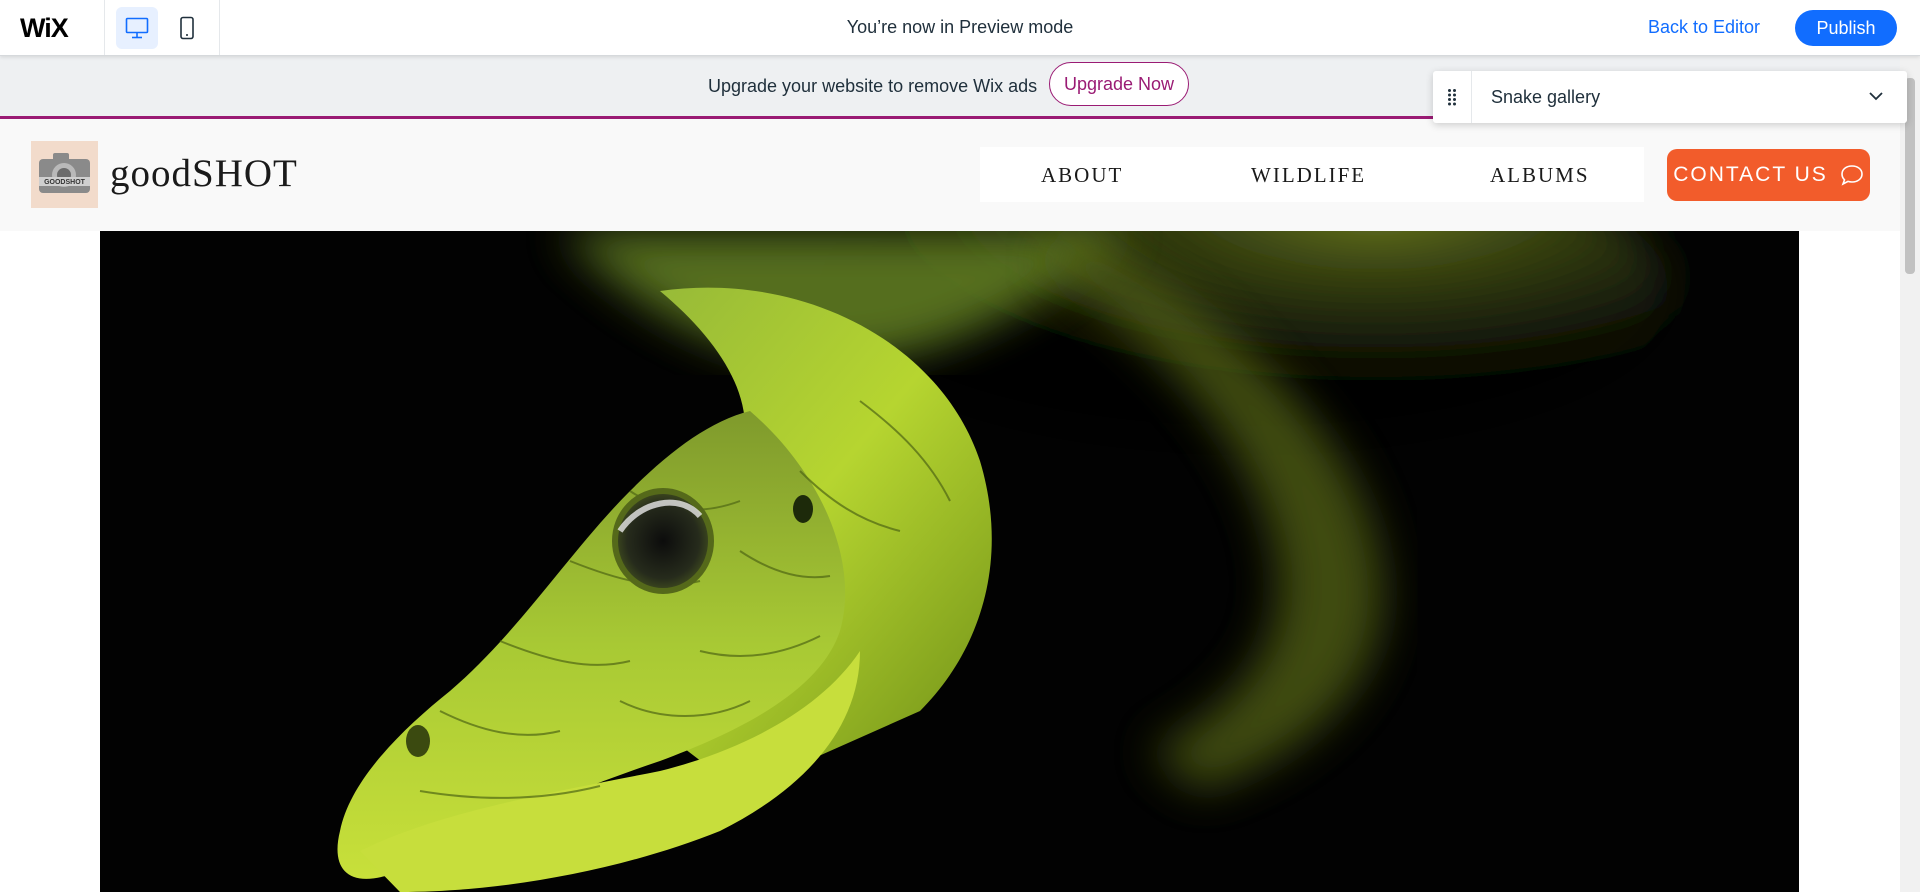 Image resolution: width=1920 pixels, height=892 pixels. What do you see at coordinates (1452, 97) in the screenshot?
I see `drag-handle-icon` at bounding box center [1452, 97].